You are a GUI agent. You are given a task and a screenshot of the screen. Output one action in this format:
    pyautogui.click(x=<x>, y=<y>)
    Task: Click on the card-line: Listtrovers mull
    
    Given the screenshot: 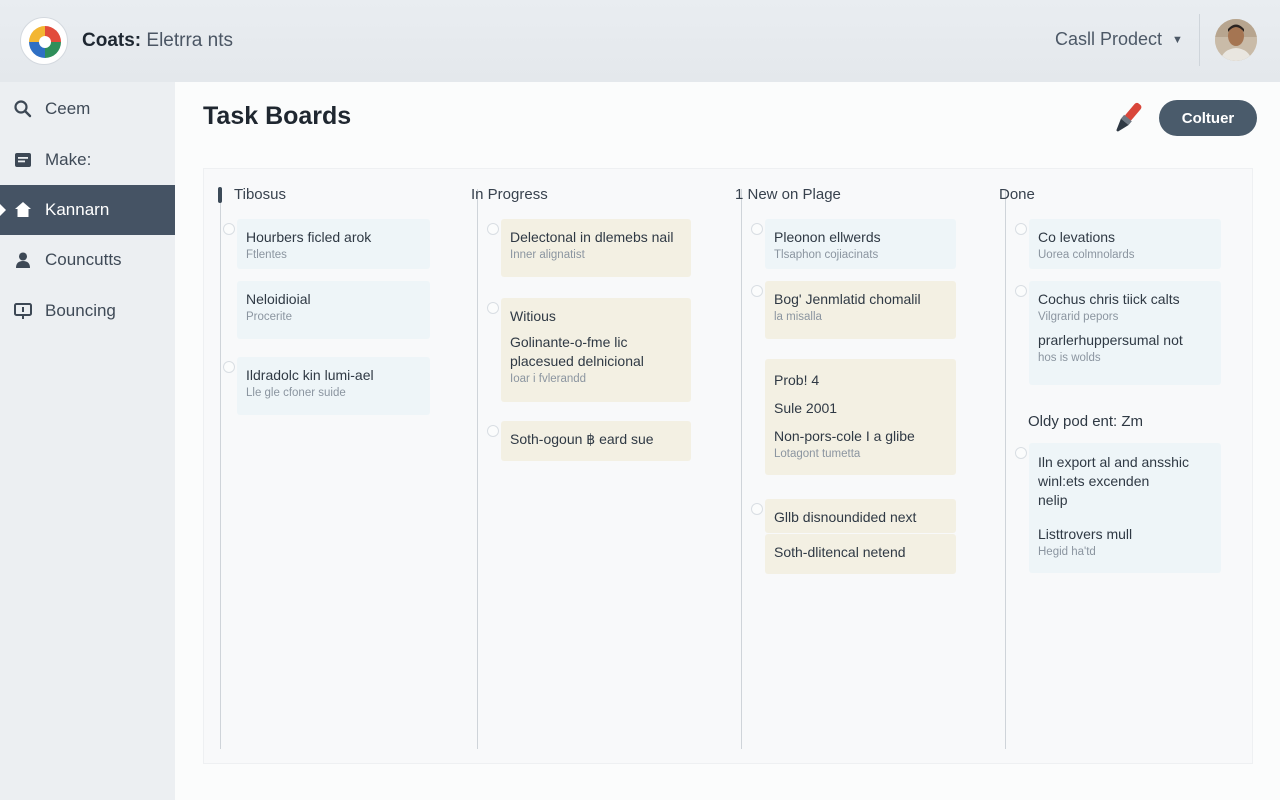 What is the action you would take?
    pyautogui.click(x=1085, y=534)
    